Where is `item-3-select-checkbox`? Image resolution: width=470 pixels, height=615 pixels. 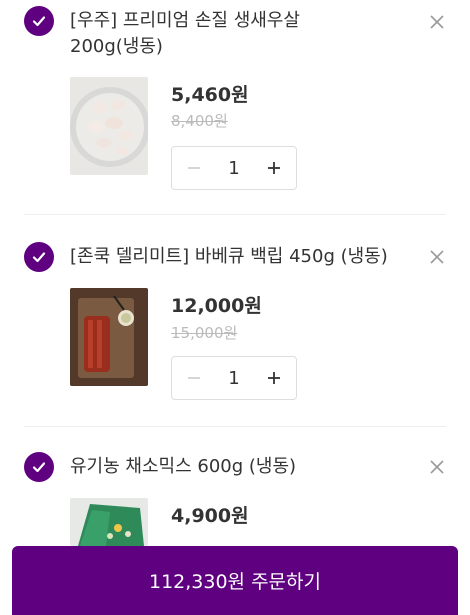 item-3-select-checkbox is located at coordinates (39, 467).